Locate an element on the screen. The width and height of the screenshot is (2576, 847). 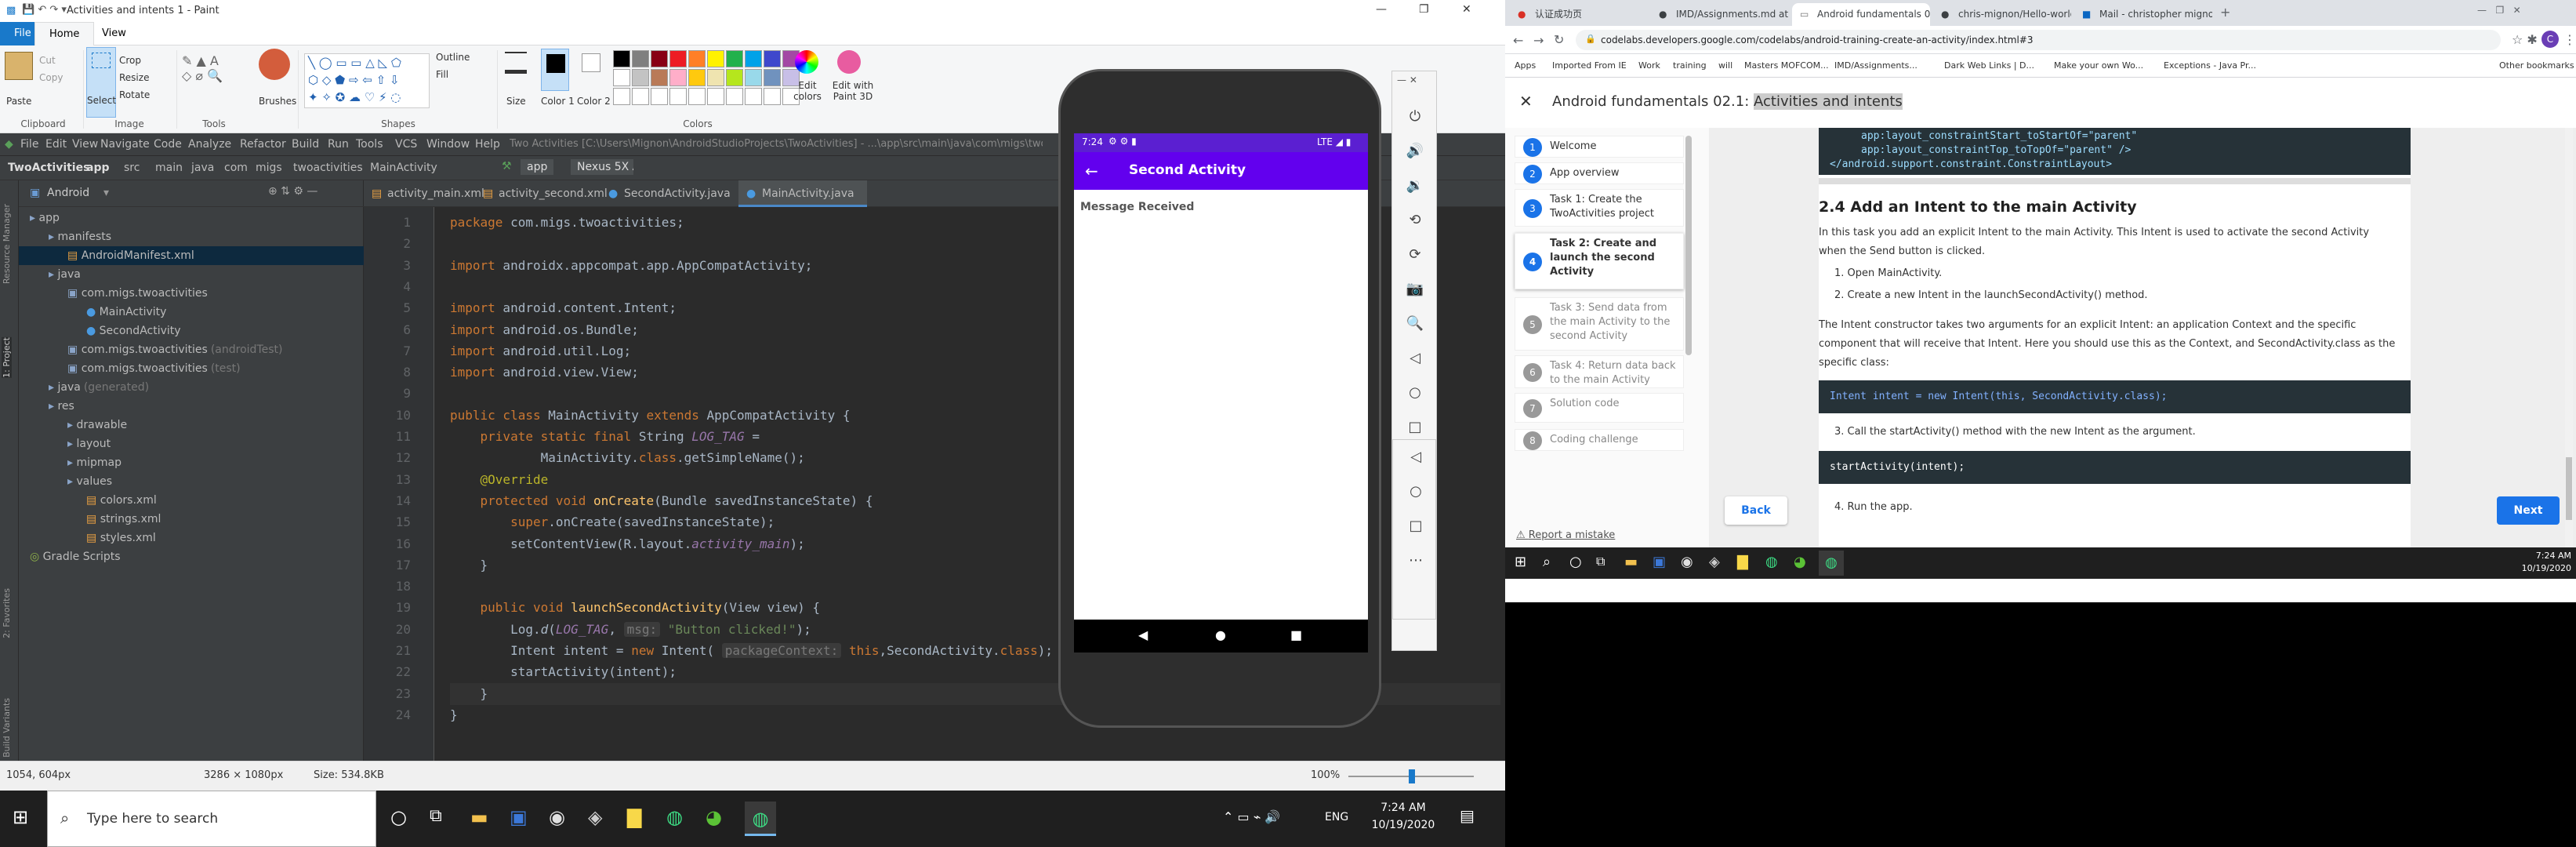
report-mistake-link: ⚠ Report a mistake is located at coordinates (1565, 535).